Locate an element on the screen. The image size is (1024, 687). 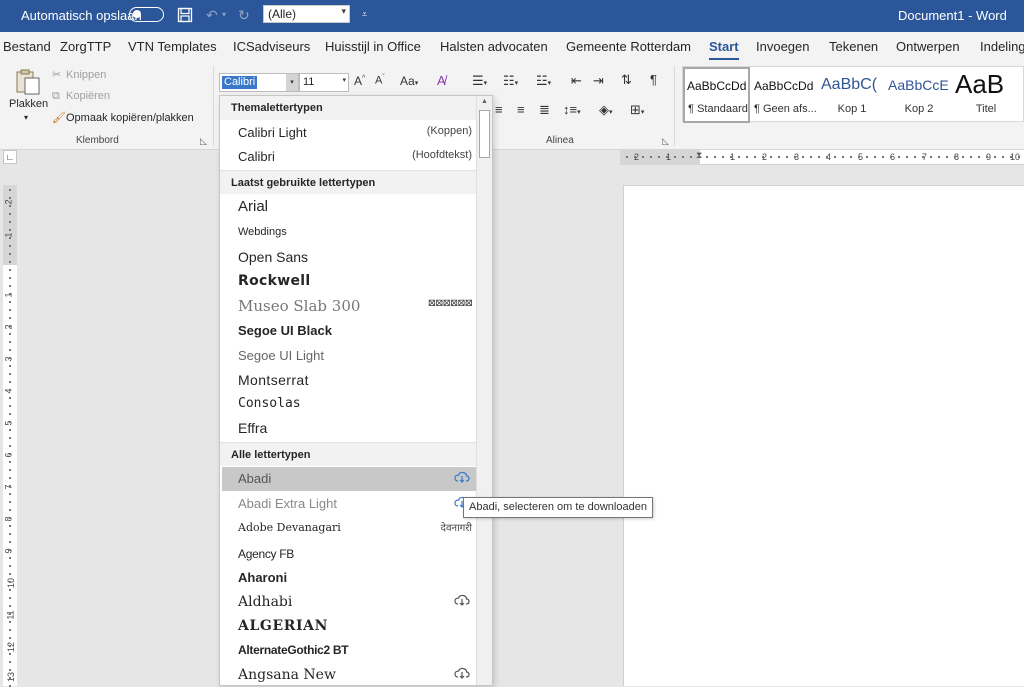
tab-halsten: Halsten advocaten is located at coordinates (494, 46).